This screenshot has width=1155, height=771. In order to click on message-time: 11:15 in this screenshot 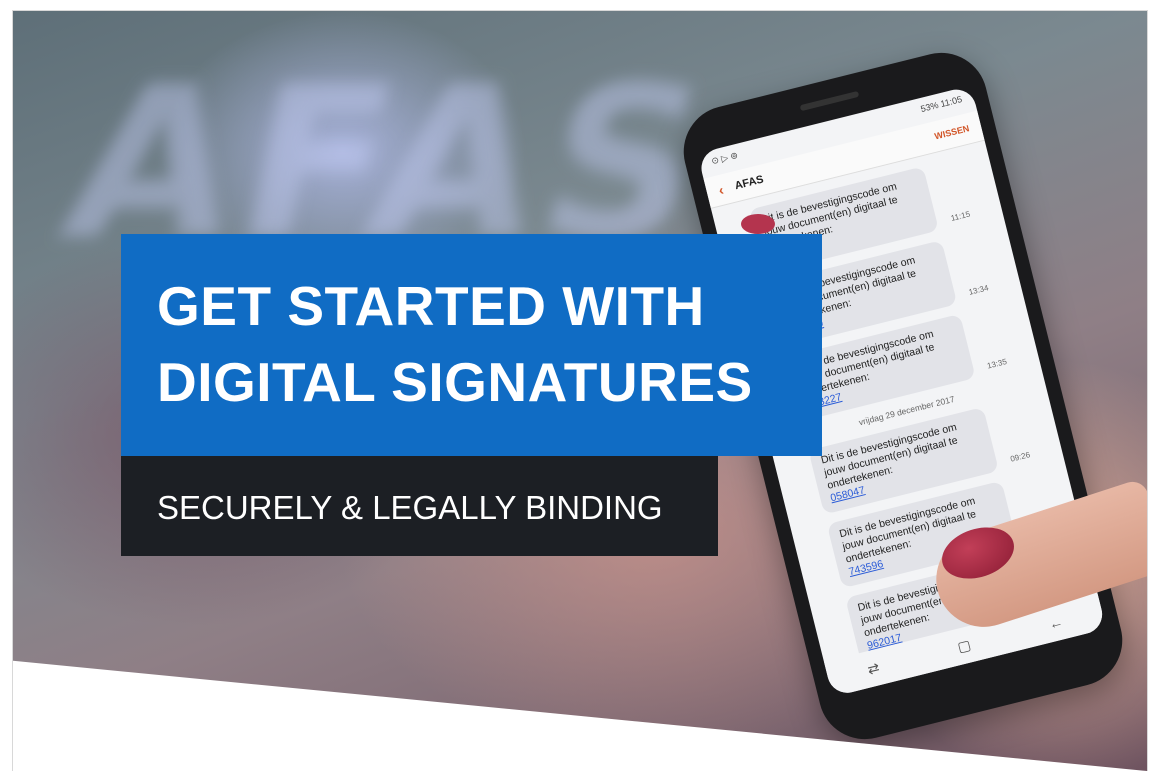, I will do `click(960, 216)`.